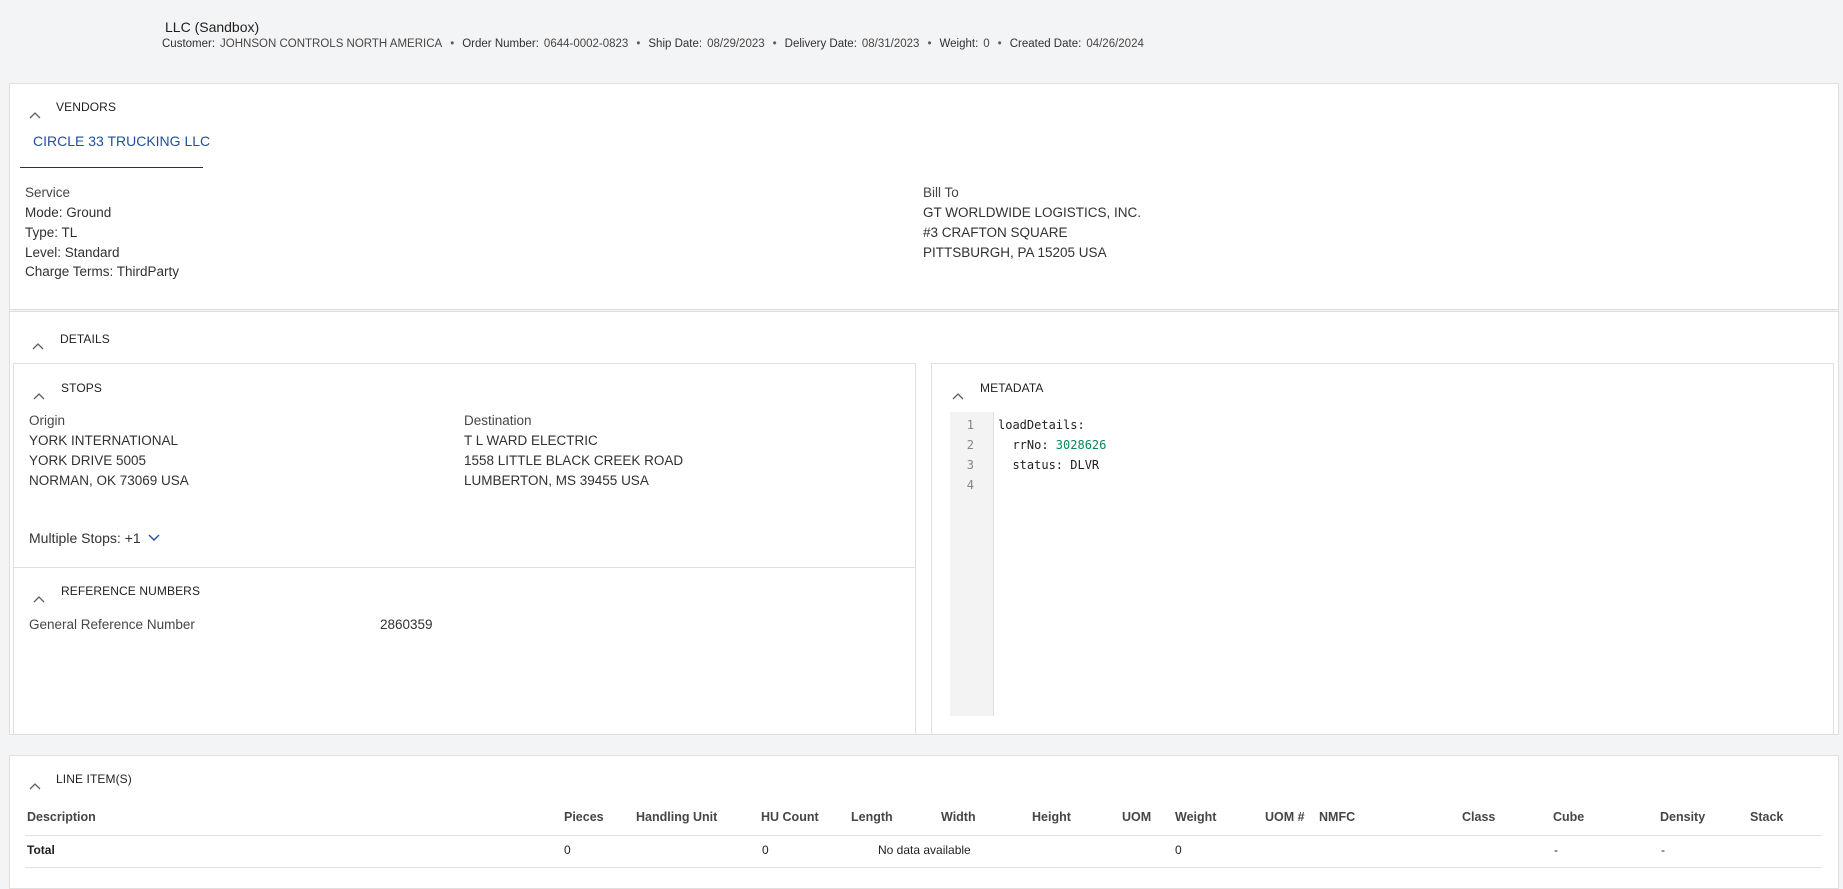  I want to click on column-header-length: Length, so click(872, 817).